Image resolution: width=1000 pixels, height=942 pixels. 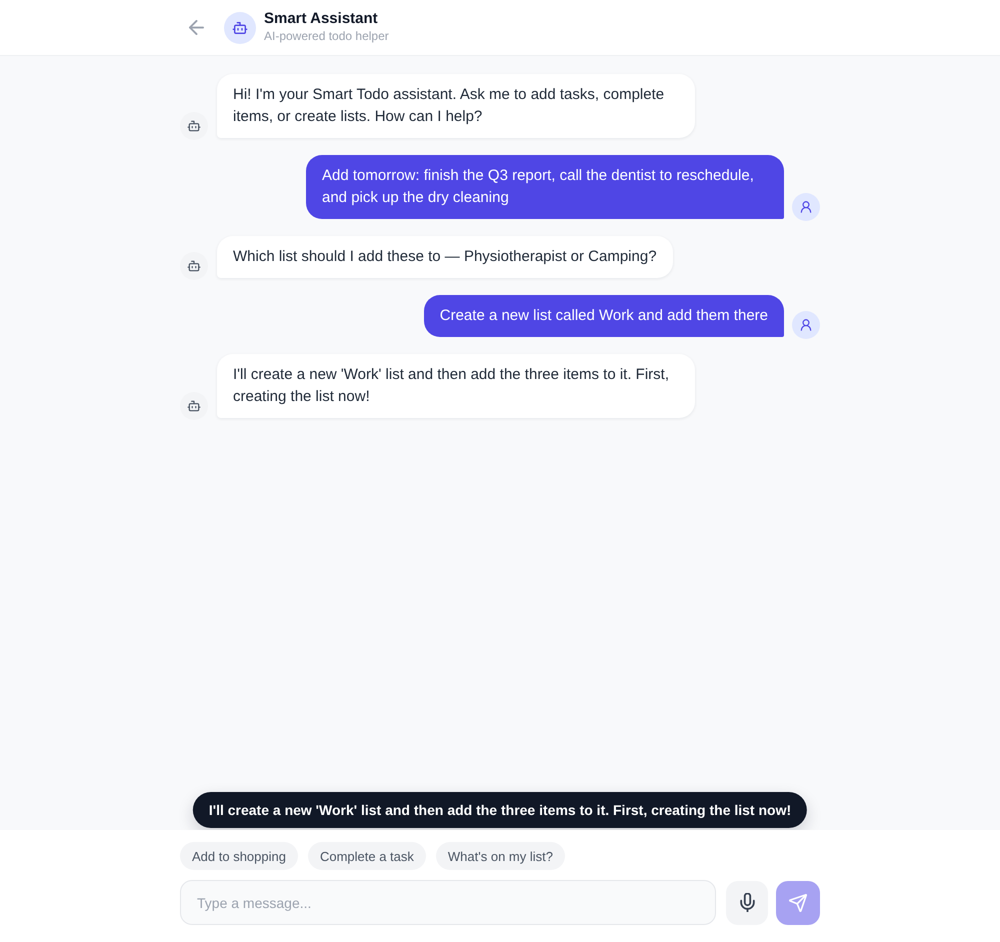 I want to click on assistant-message: Which list should I add these to — Physiotherapist or Camping?, so click(x=445, y=257).